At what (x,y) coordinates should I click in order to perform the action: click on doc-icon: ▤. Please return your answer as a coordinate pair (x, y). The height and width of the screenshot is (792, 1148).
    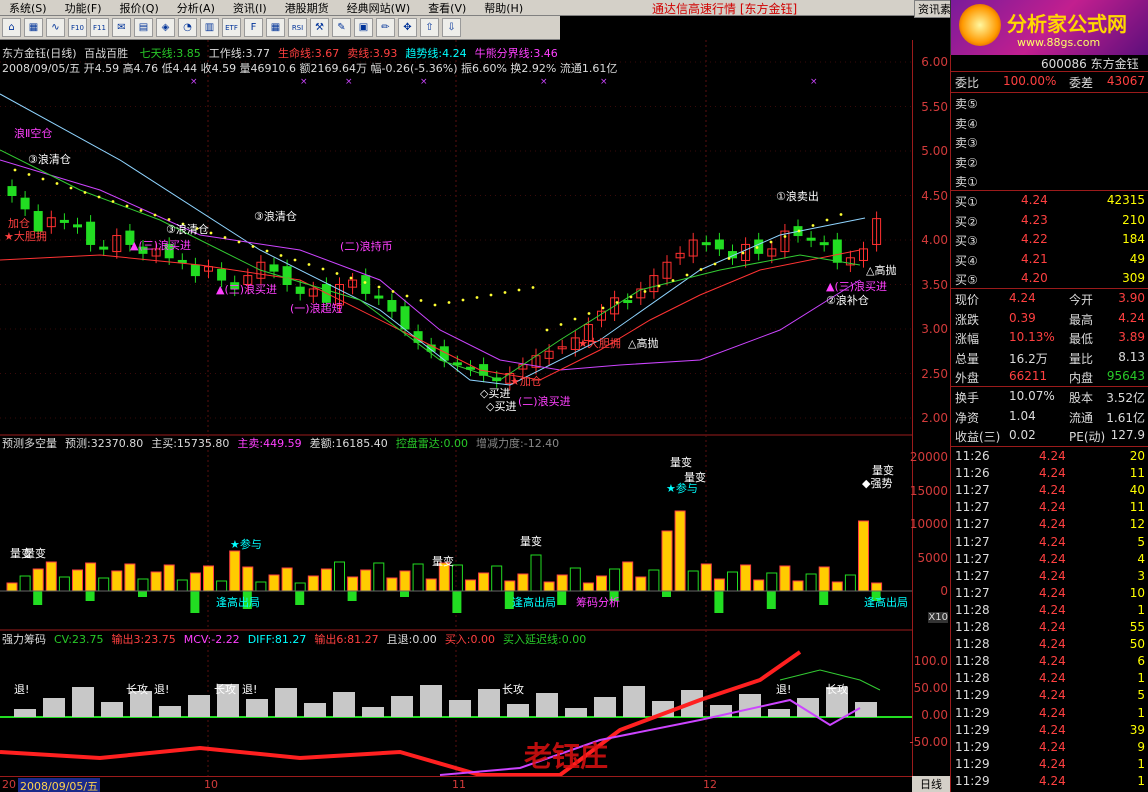
    Looking at the image, I should click on (143, 27).